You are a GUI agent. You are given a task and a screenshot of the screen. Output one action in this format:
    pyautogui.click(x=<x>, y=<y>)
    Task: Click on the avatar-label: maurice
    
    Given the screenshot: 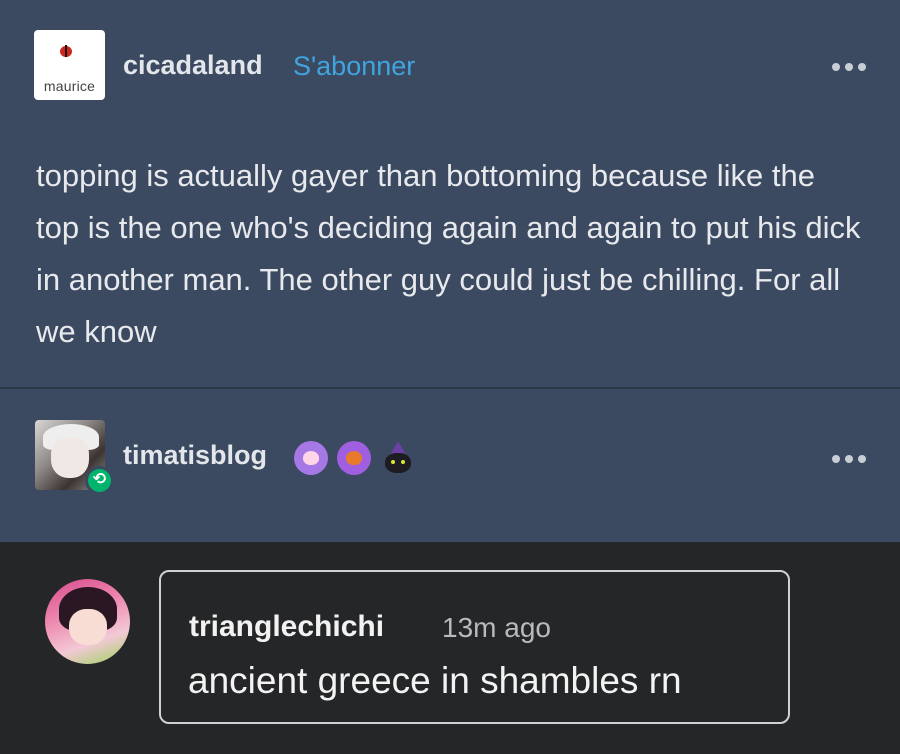 What is the action you would take?
    pyautogui.click(x=69, y=86)
    